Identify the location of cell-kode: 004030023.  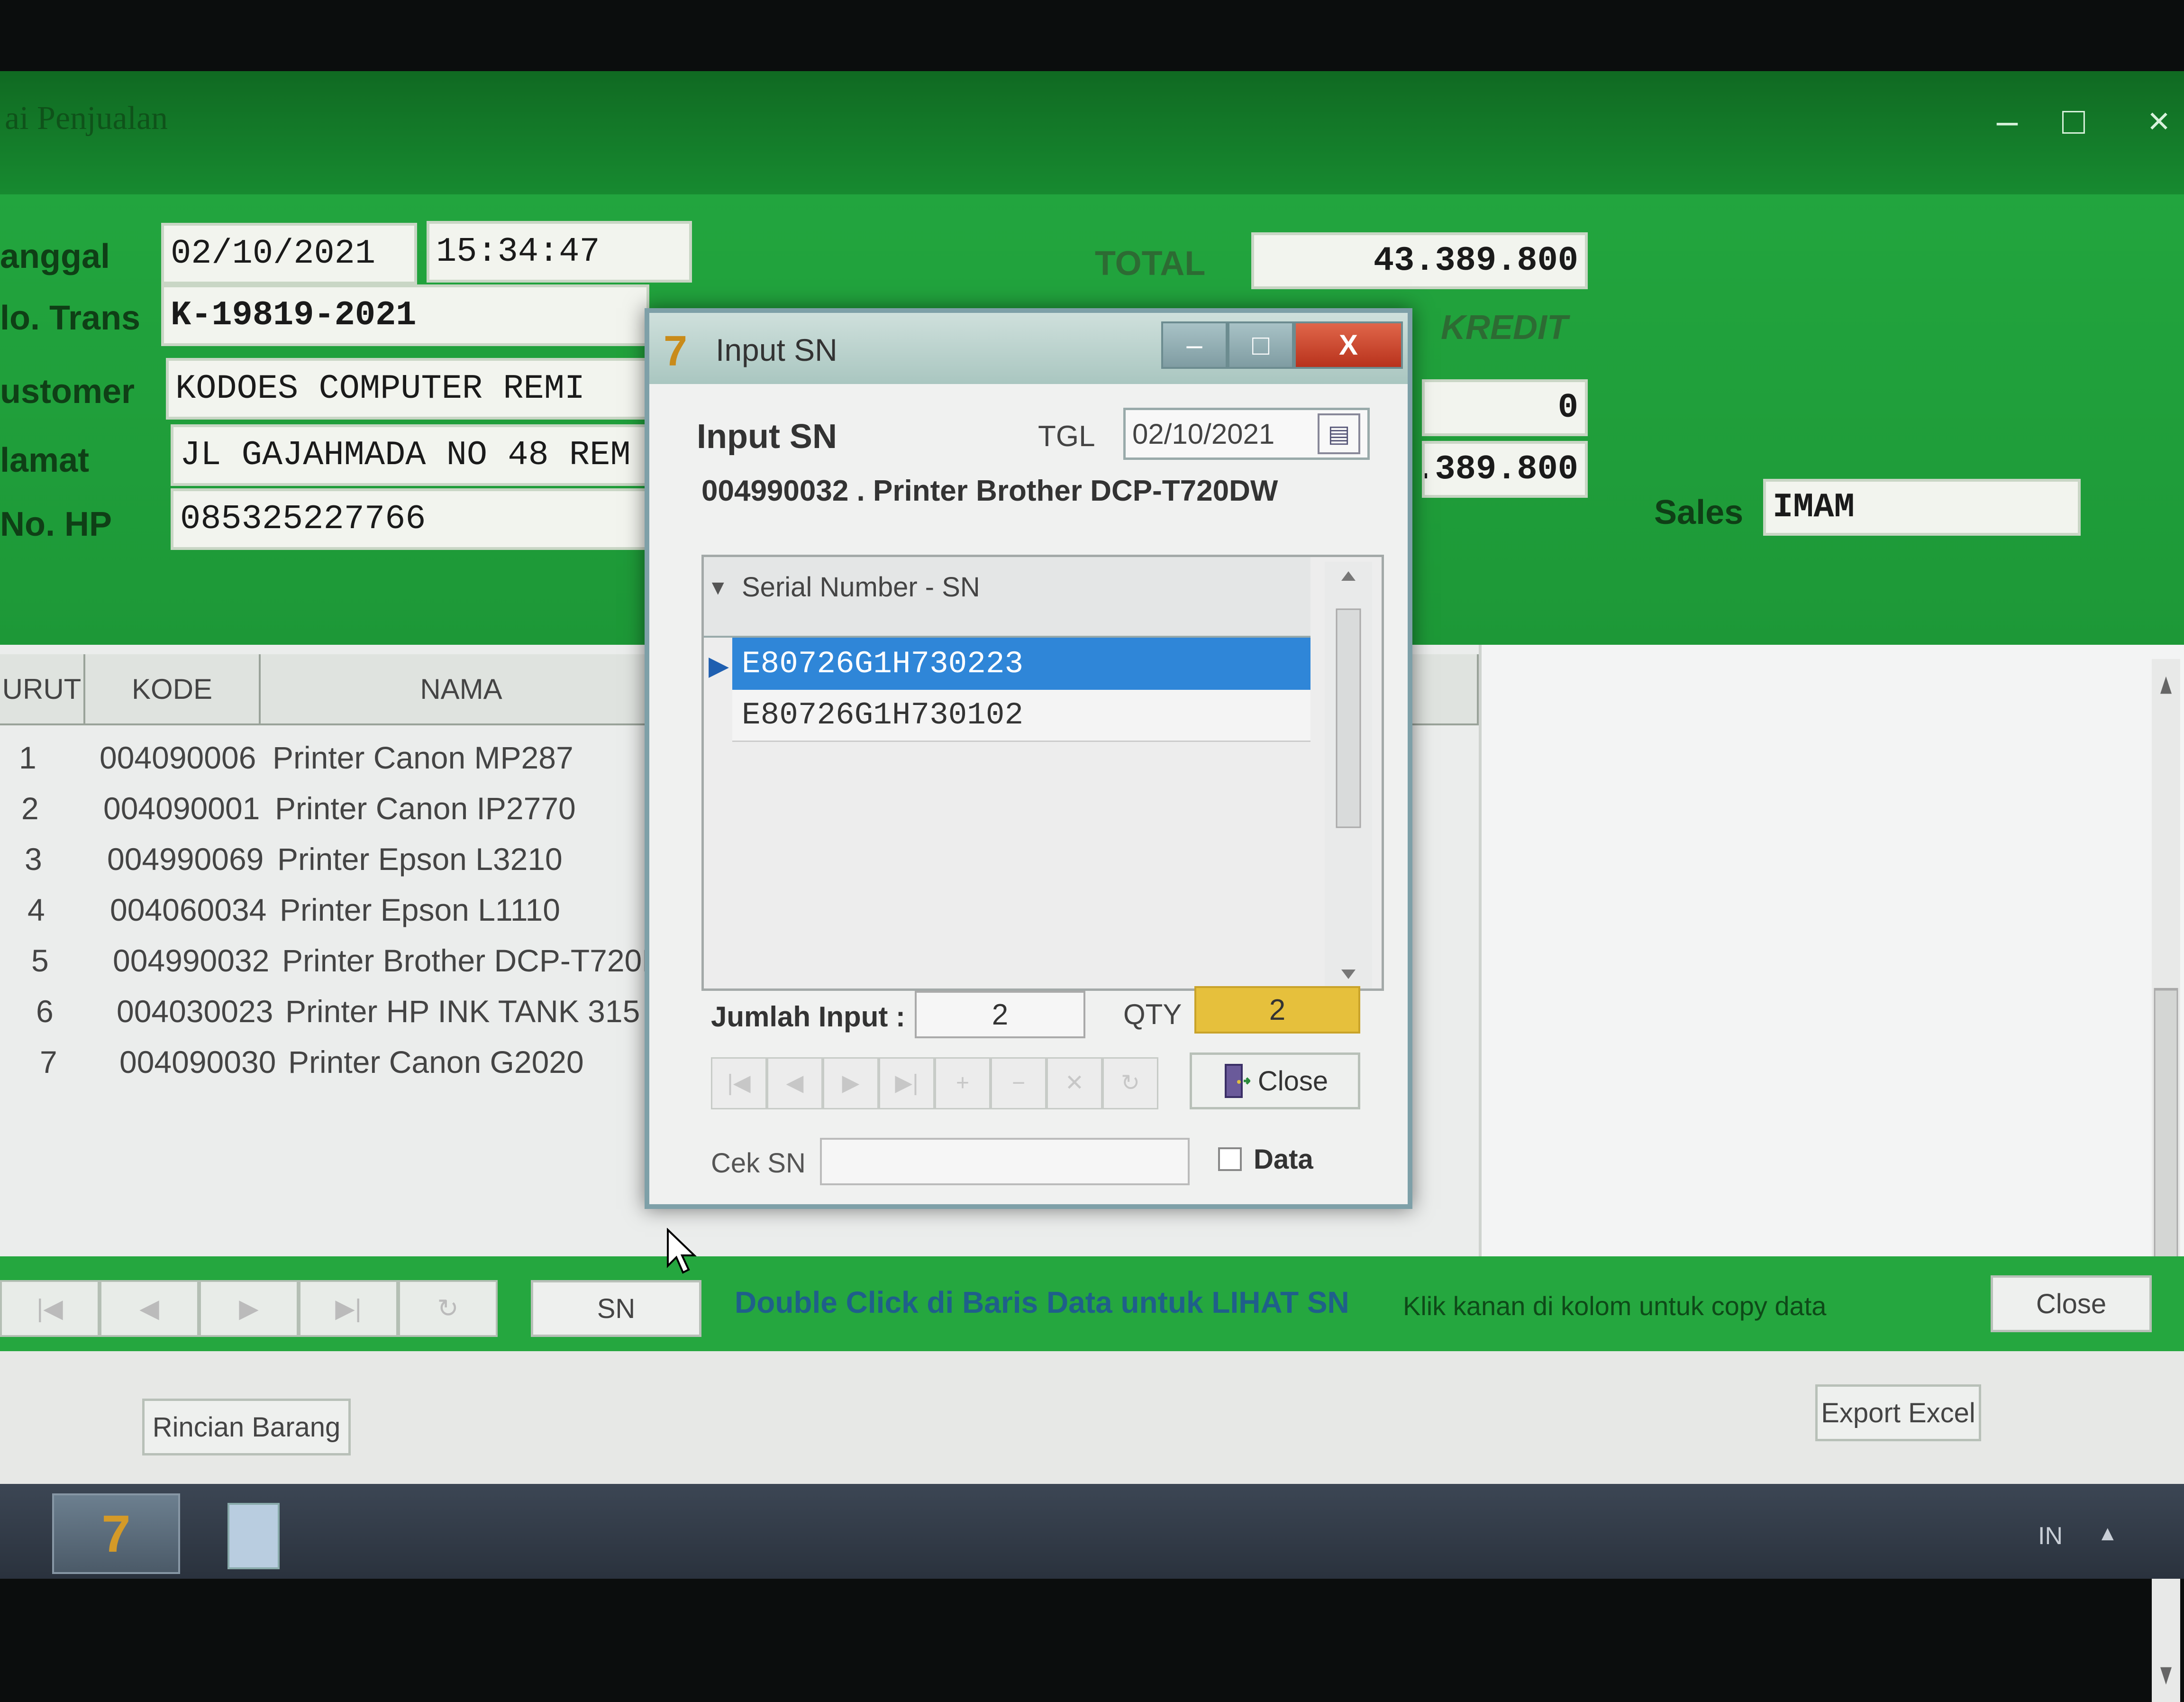
(195, 1012).